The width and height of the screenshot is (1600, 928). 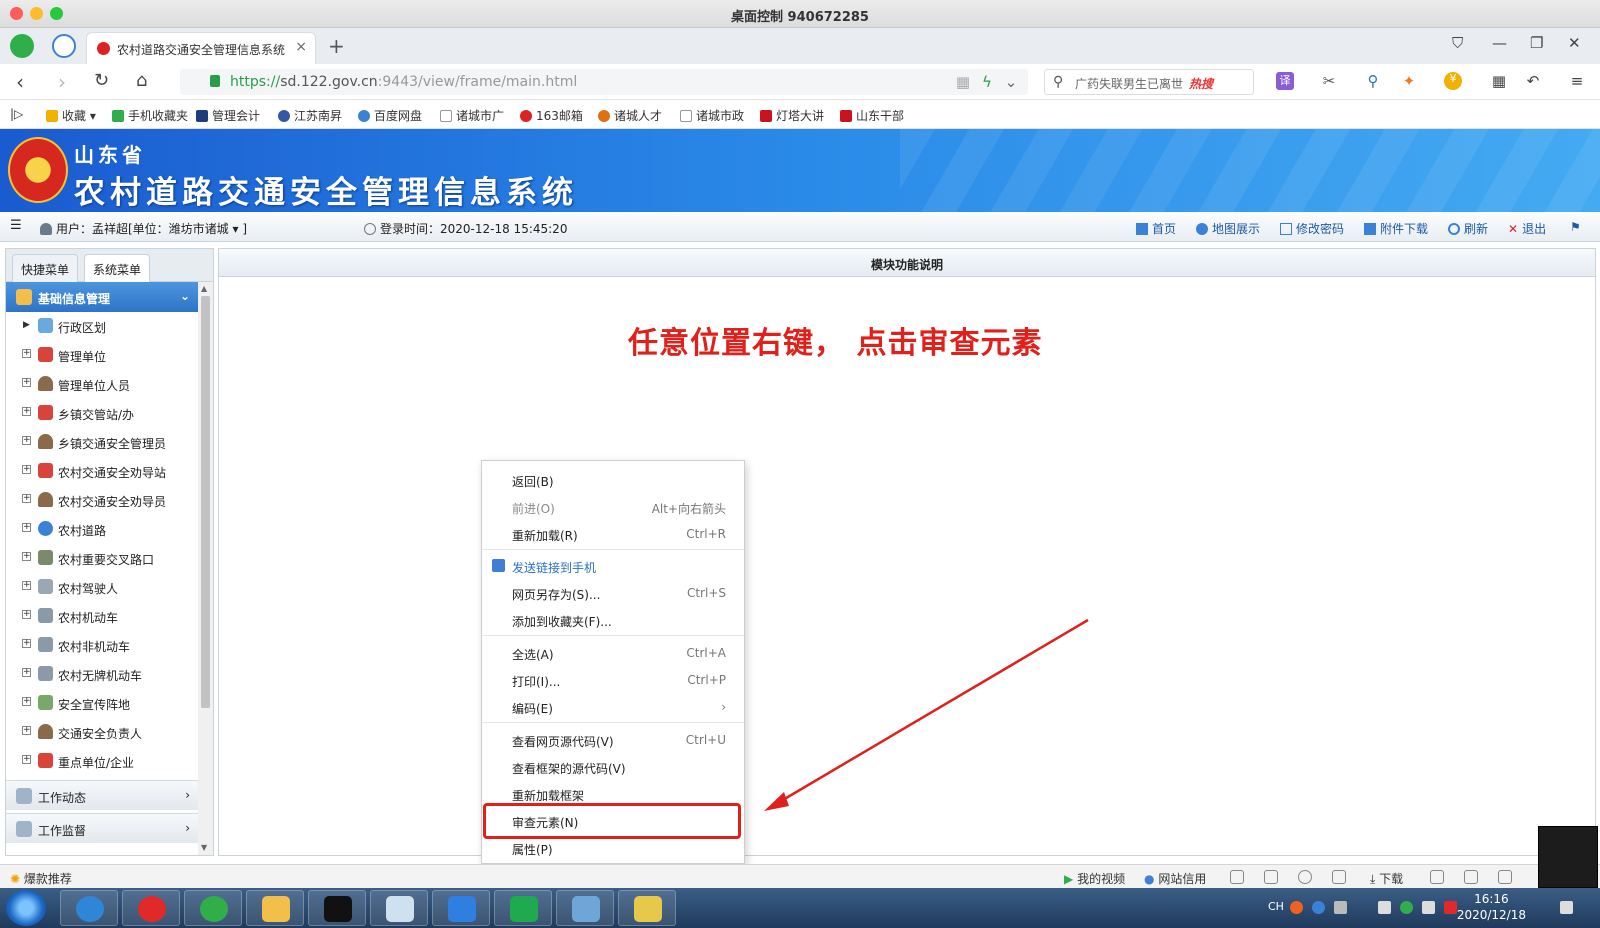 I want to click on menu-item-view-frame-source: 查看框架的源代码(V), so click(x=613, y=767).